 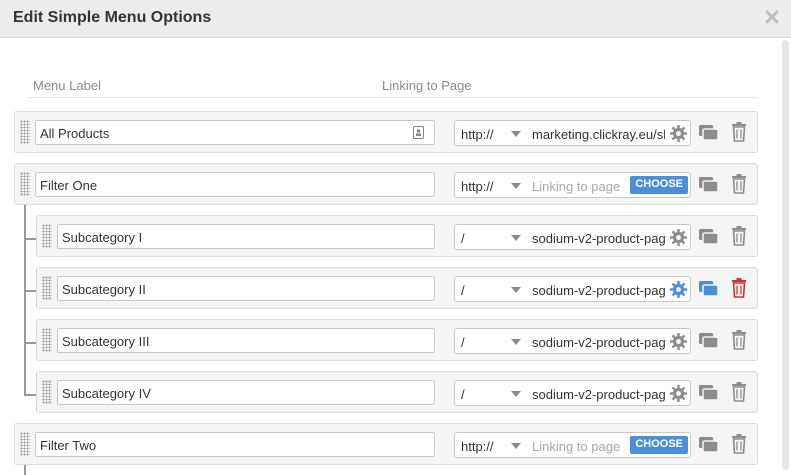 I want to click on dialog-titlebar: Edit Simple Menu Options, so click(x=395, y=19).